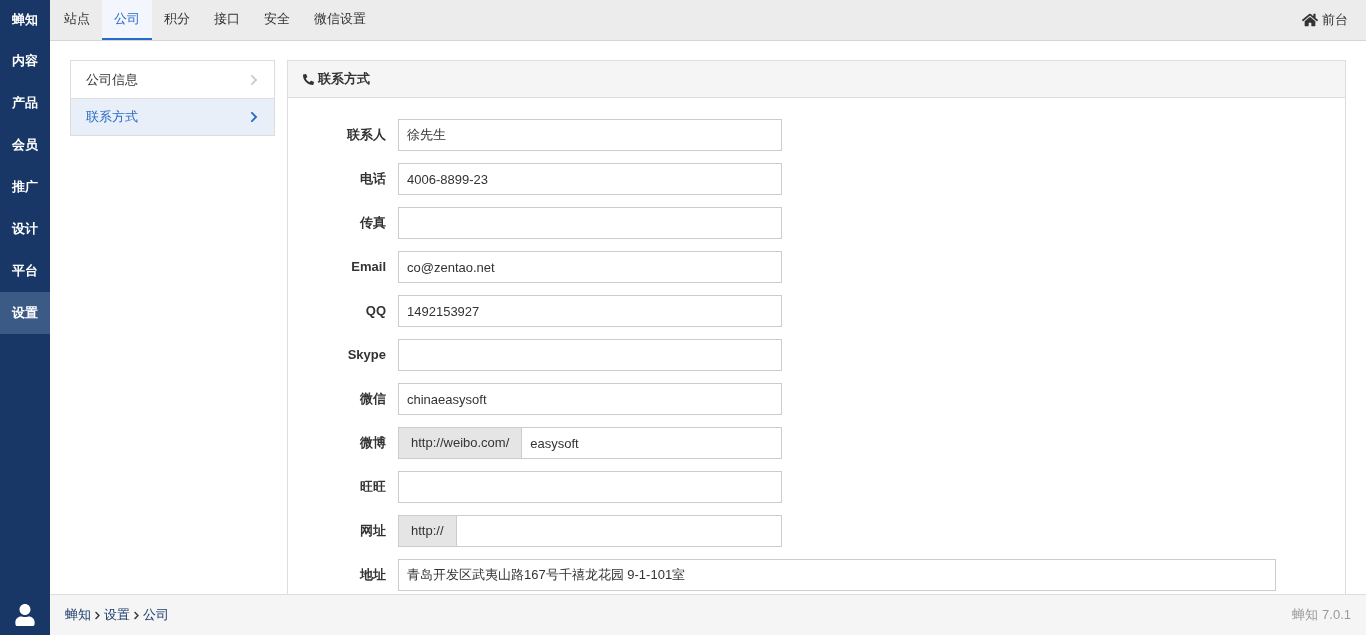  Describe the element at coordinates (177, 20) in the screenshot. I see `nav-tab: 积分` at that location.